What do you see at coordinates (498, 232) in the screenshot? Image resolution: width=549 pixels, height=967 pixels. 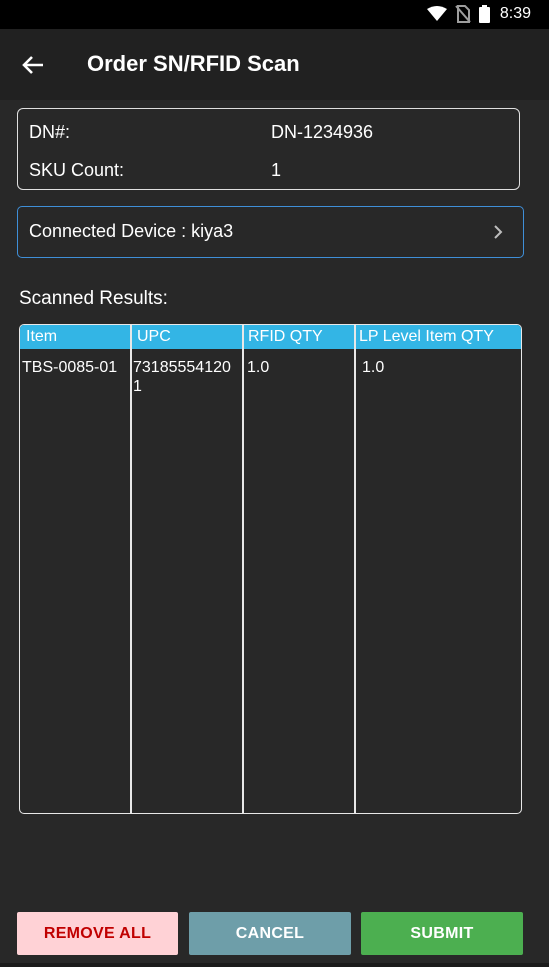 I see `chevron-right-icon` at bounding box center [498, 232].